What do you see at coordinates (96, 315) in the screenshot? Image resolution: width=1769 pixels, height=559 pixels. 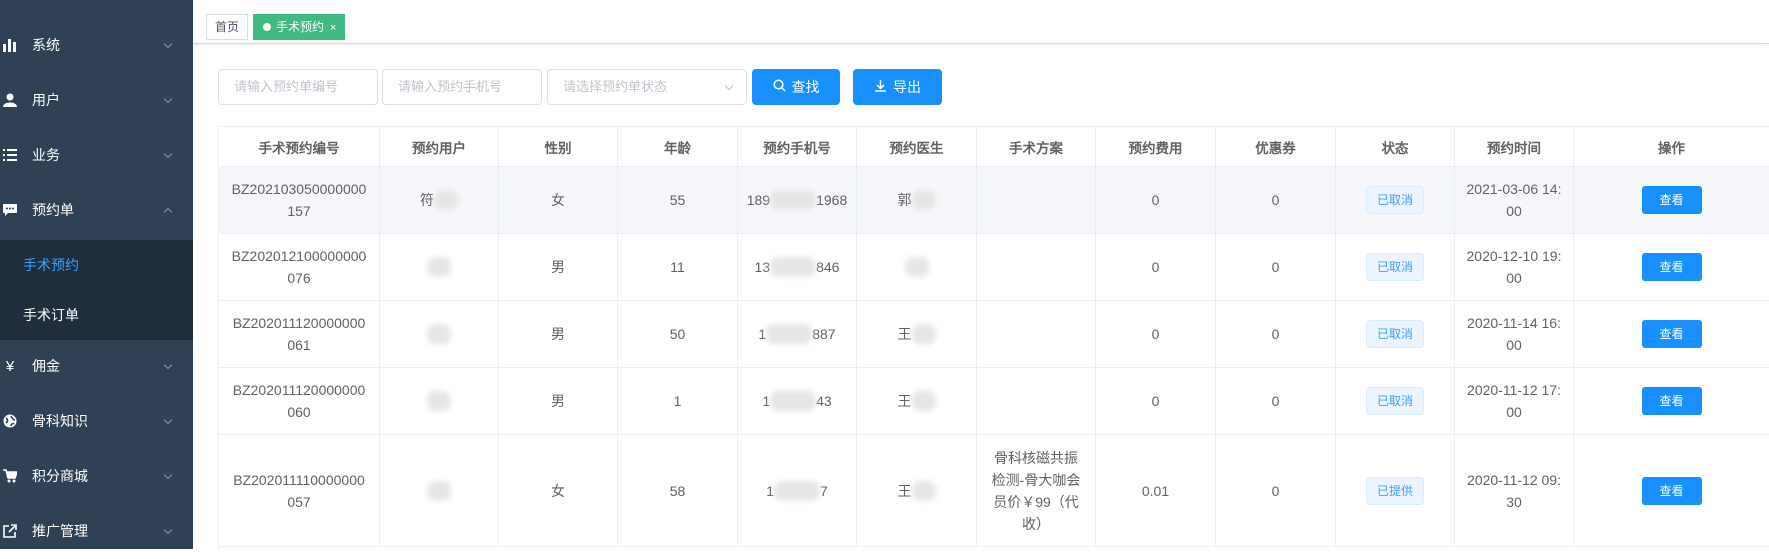 I see `sidebar-subitem-surgery-order: 手术订单` at bounding box center [96, 315].